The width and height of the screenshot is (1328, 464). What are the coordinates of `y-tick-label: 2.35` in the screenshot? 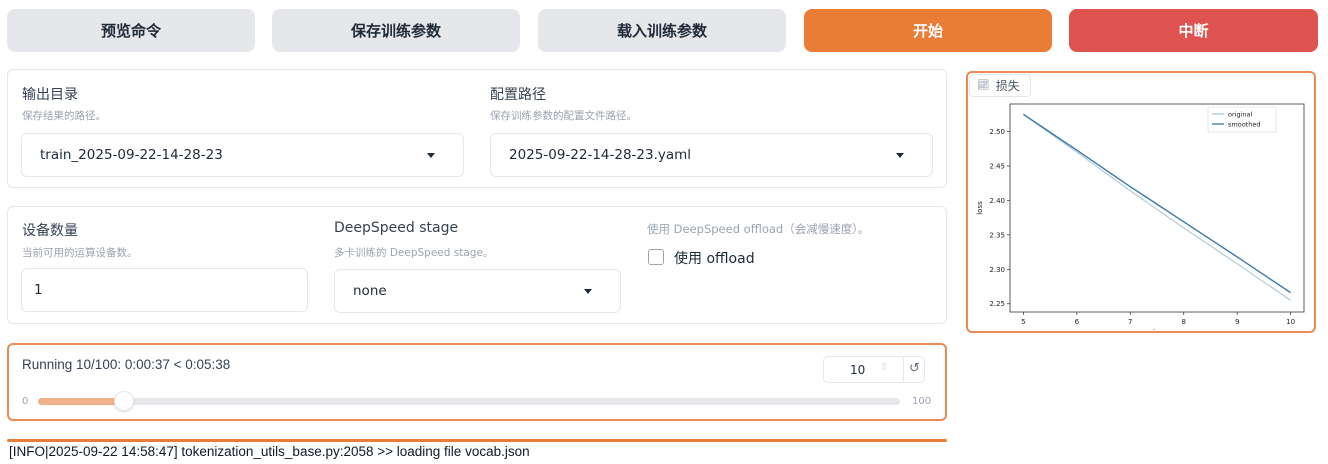 It's located at (997, 235).